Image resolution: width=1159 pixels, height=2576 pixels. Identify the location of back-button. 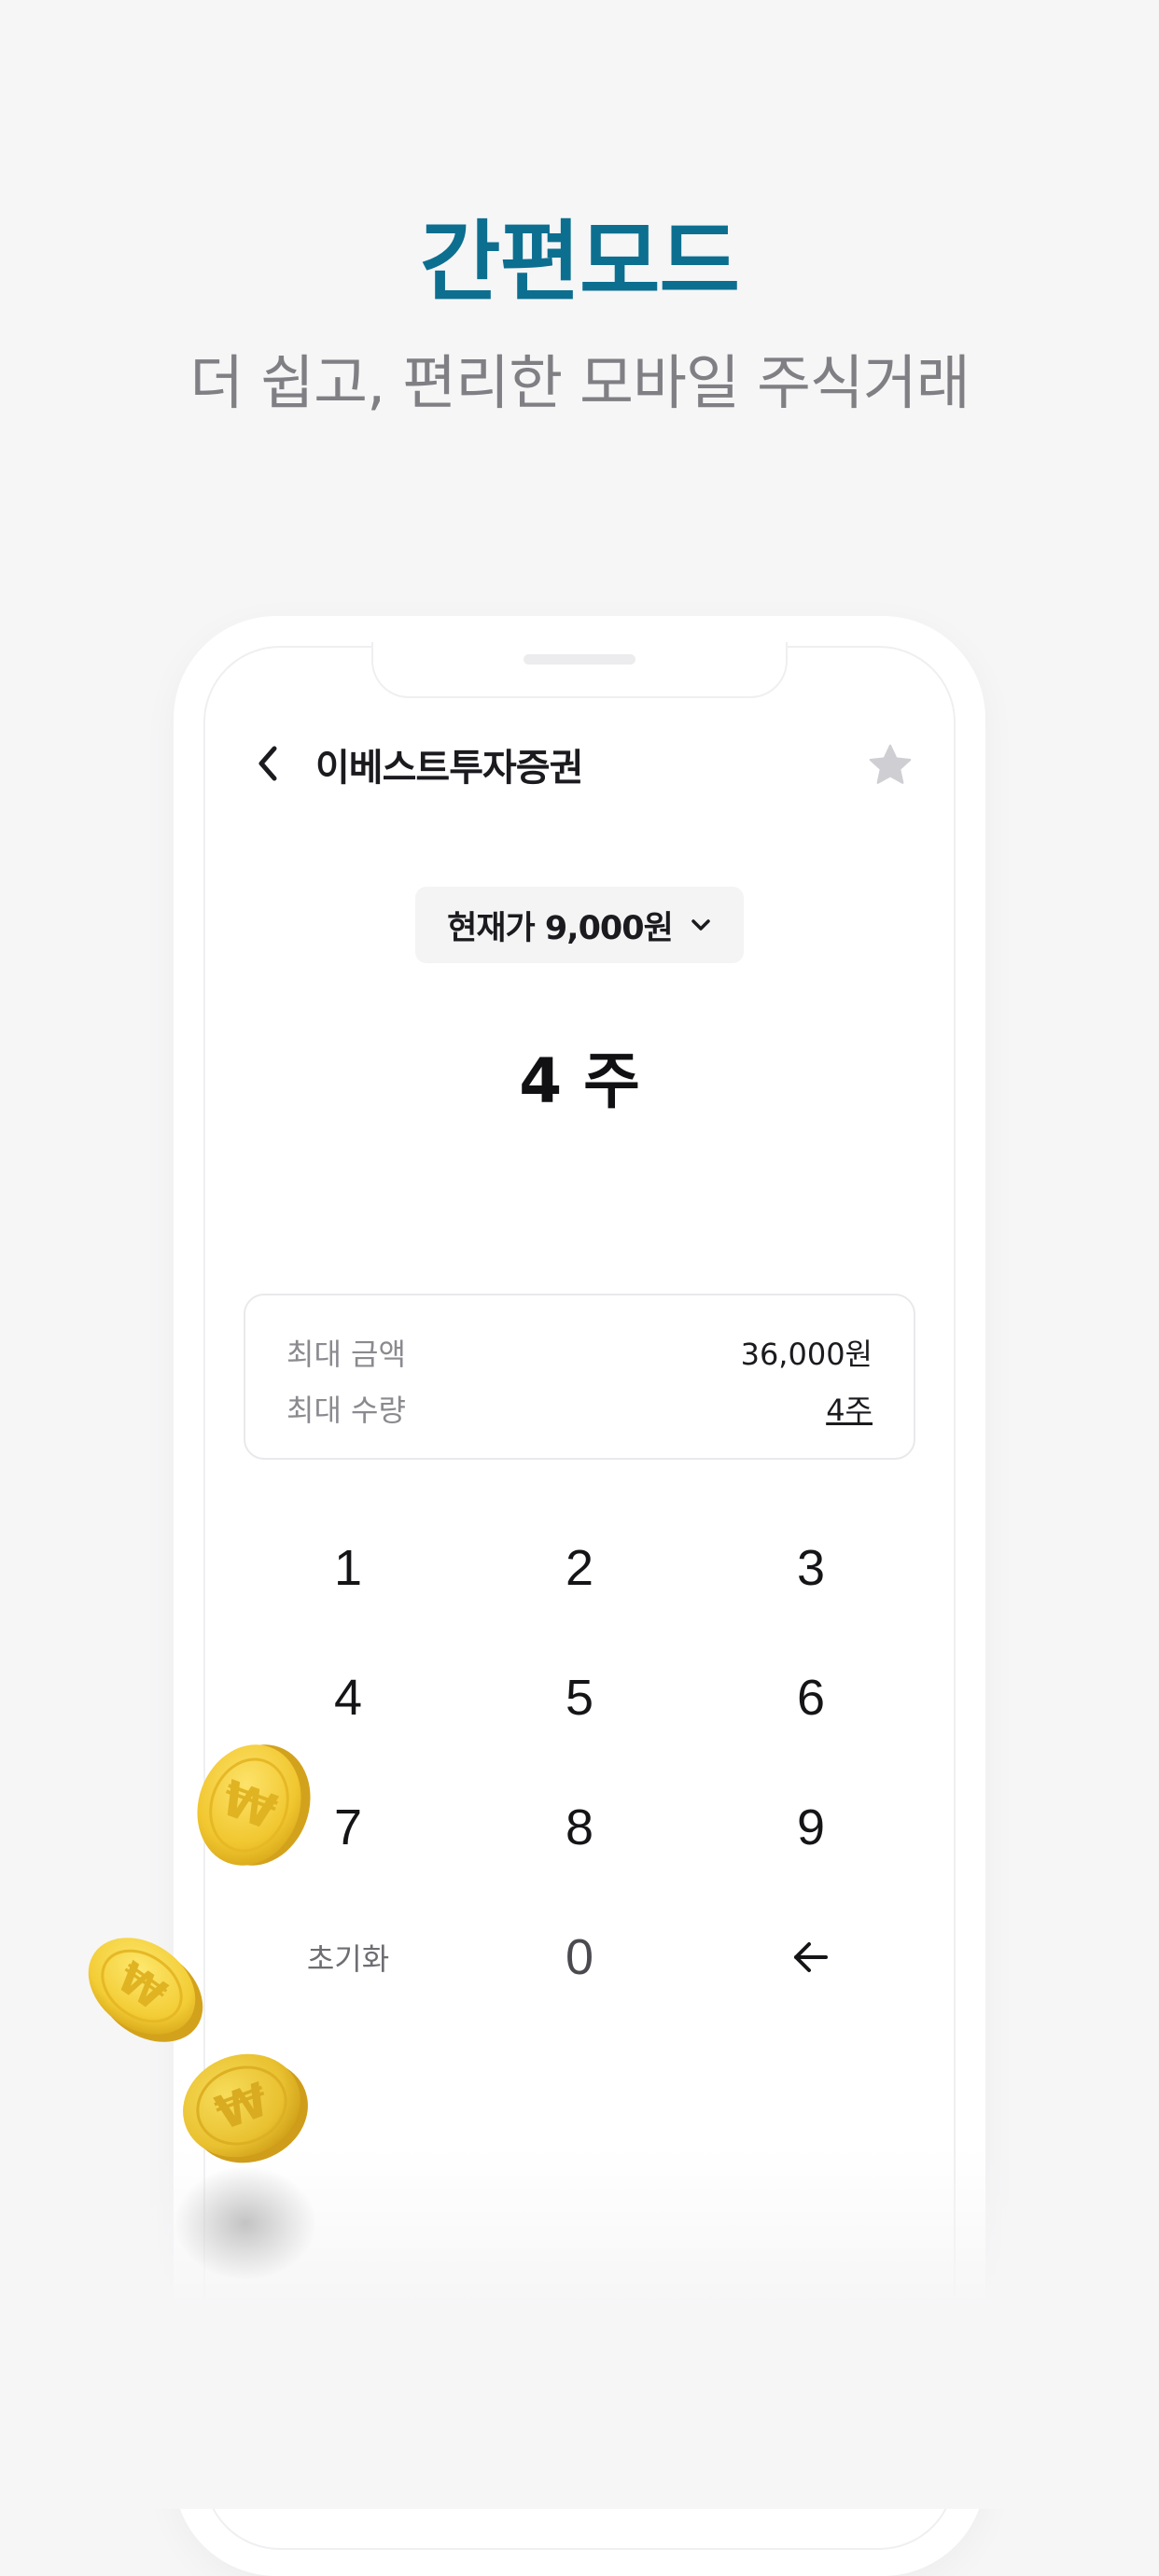
(268, 763).